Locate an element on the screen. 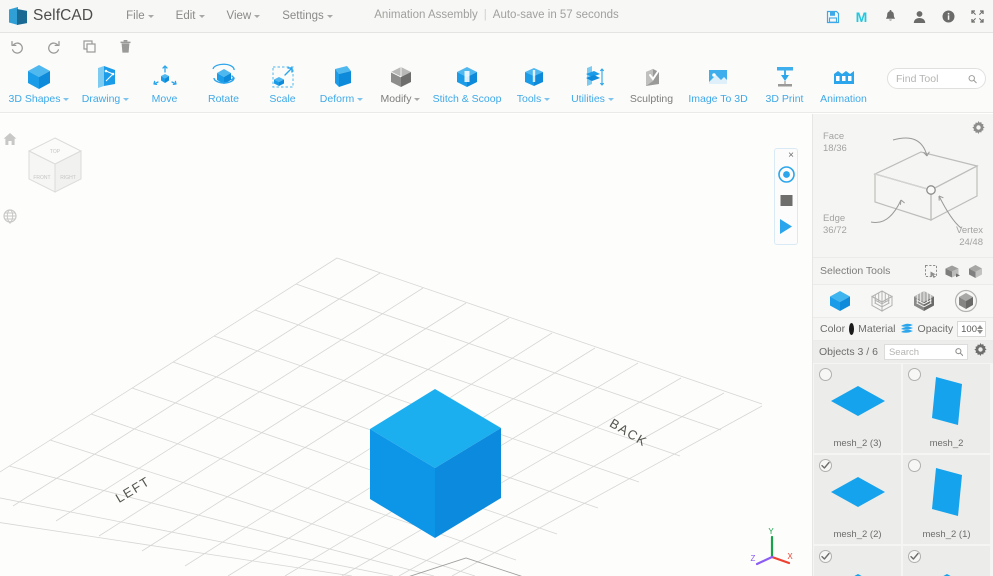  app-logo: SelfCAD is located at coordinates (46, 16).